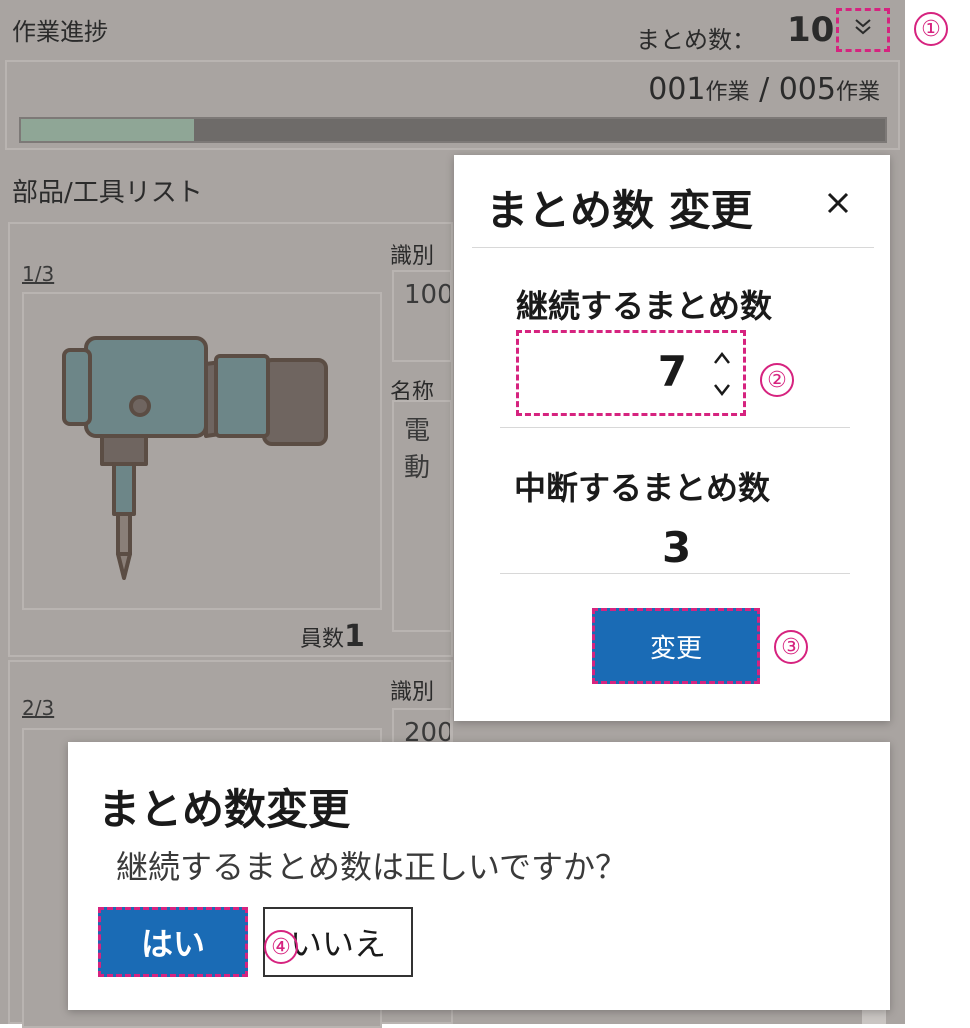 The height and width of the screenshot is (1028, 970). Describe the element at coordinates (422, 316) in the screenshot. I see `id-field: 100` at that location.